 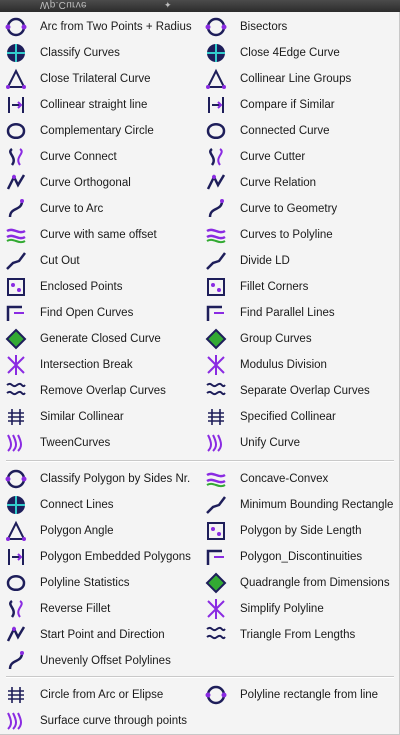 I want to click on tween-curves-icon, so click(x=16, y=443).